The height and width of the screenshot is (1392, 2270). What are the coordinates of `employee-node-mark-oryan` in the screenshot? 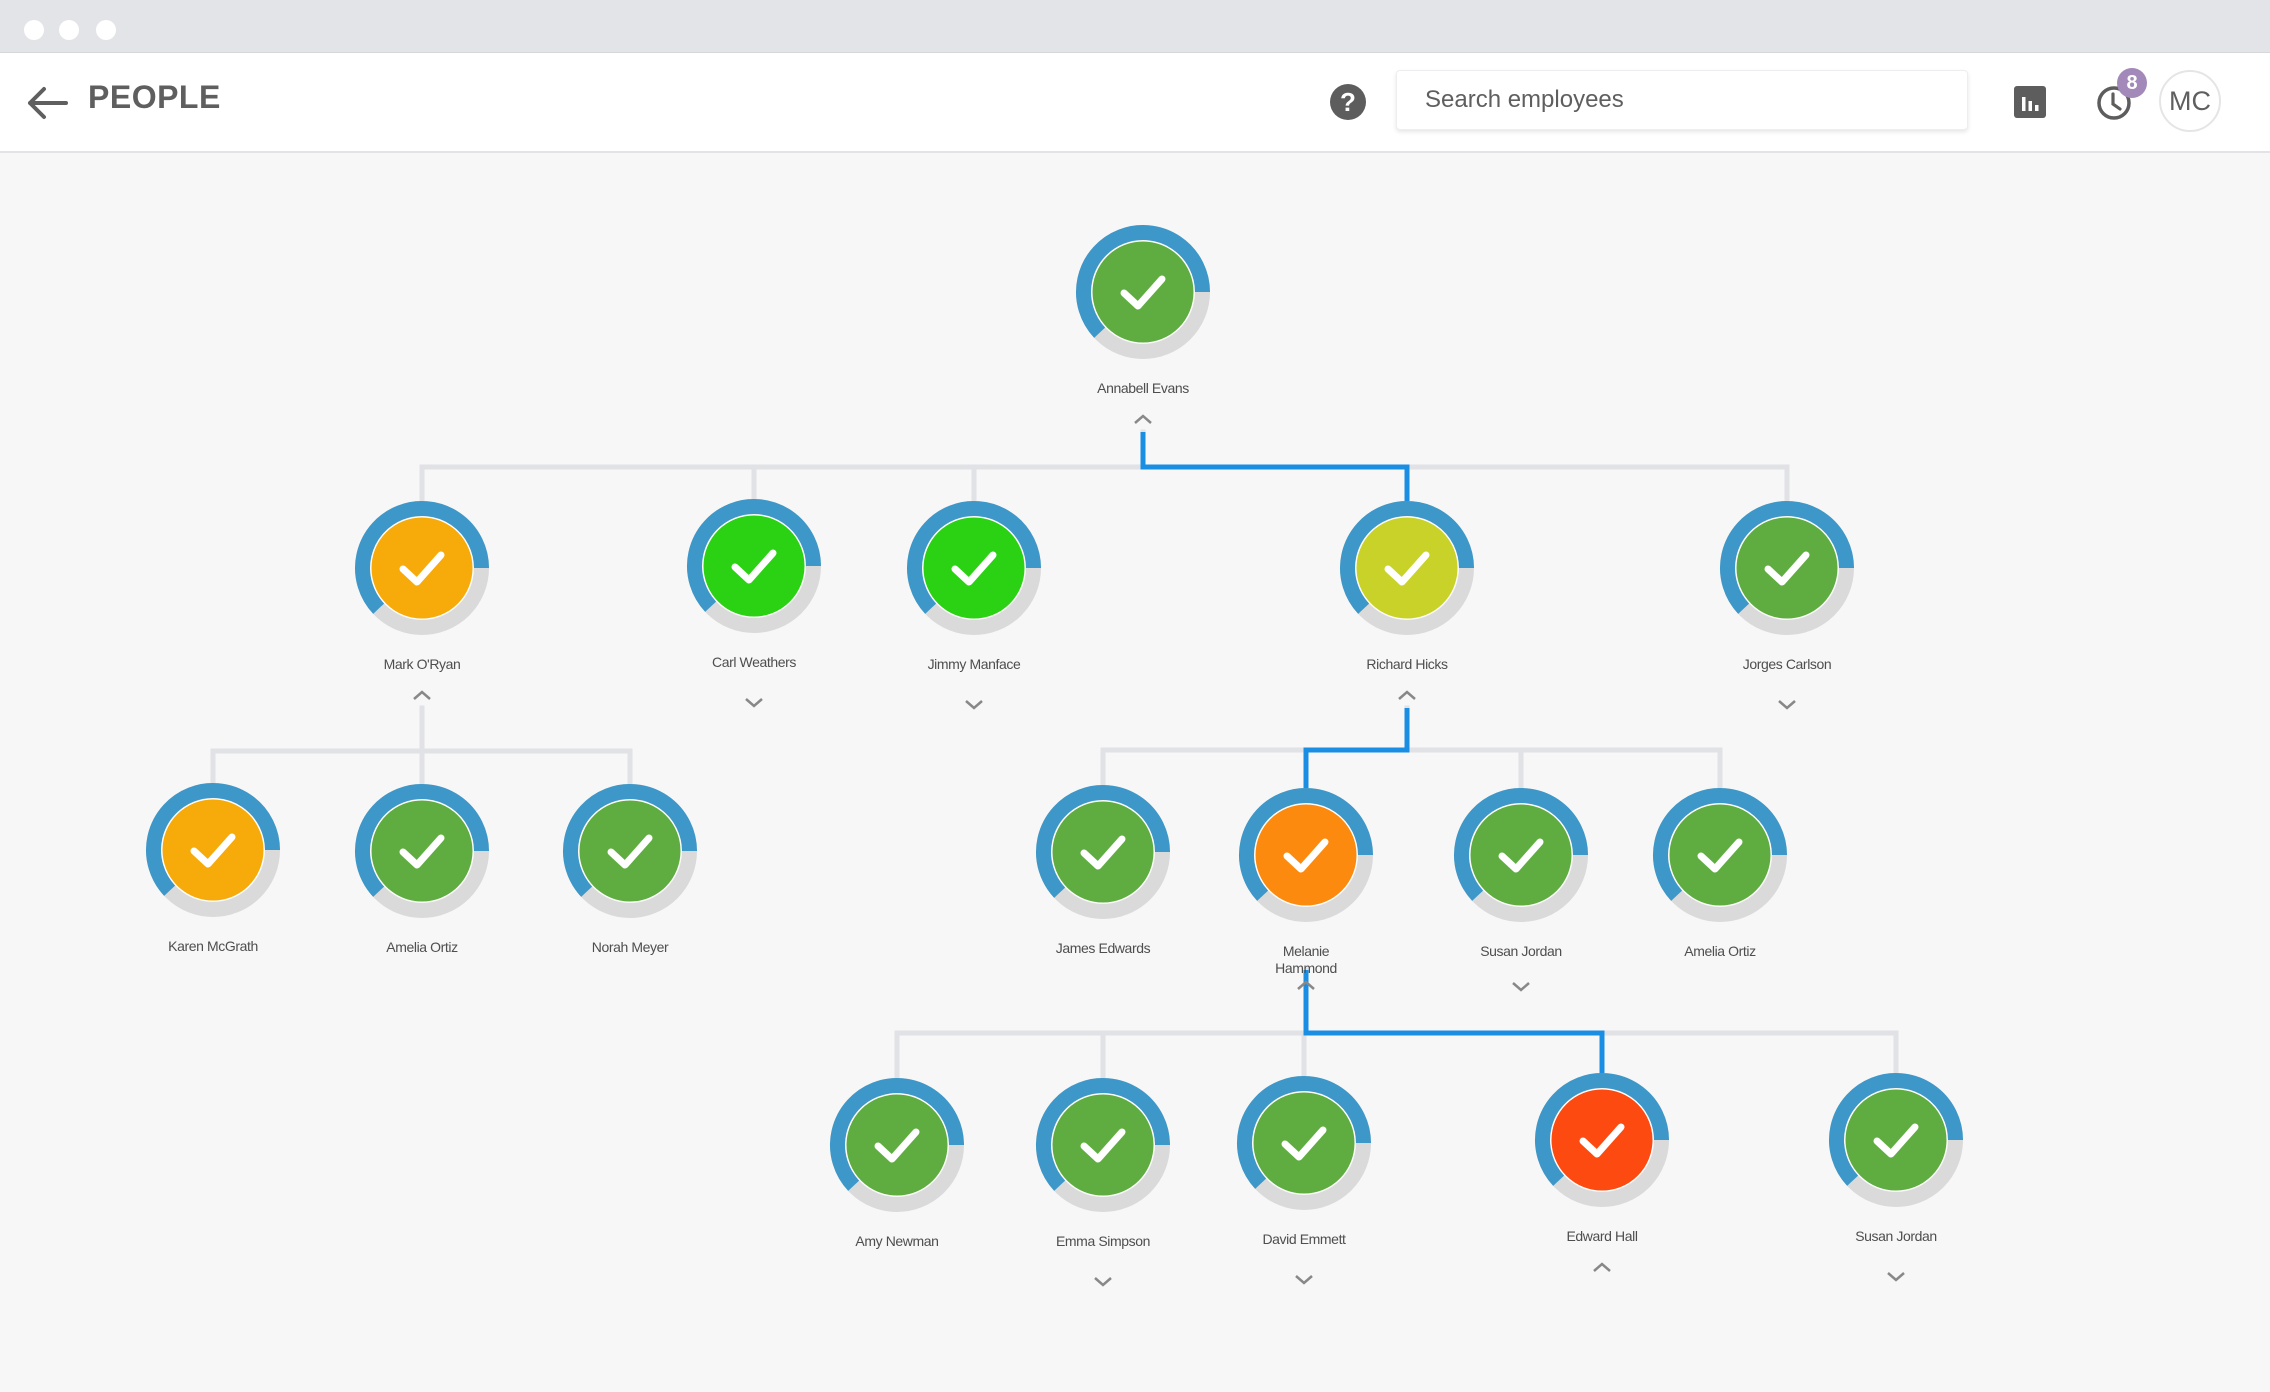 It's located at (422, 568).